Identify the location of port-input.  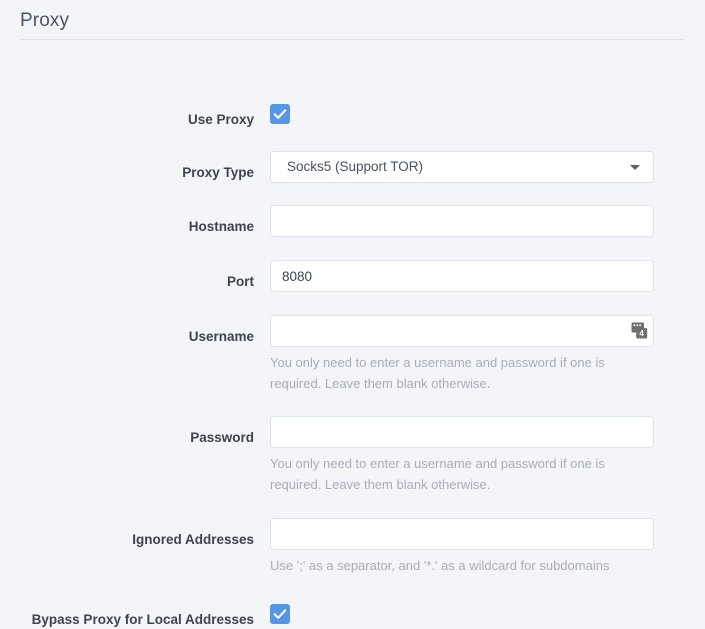
(462, 276).